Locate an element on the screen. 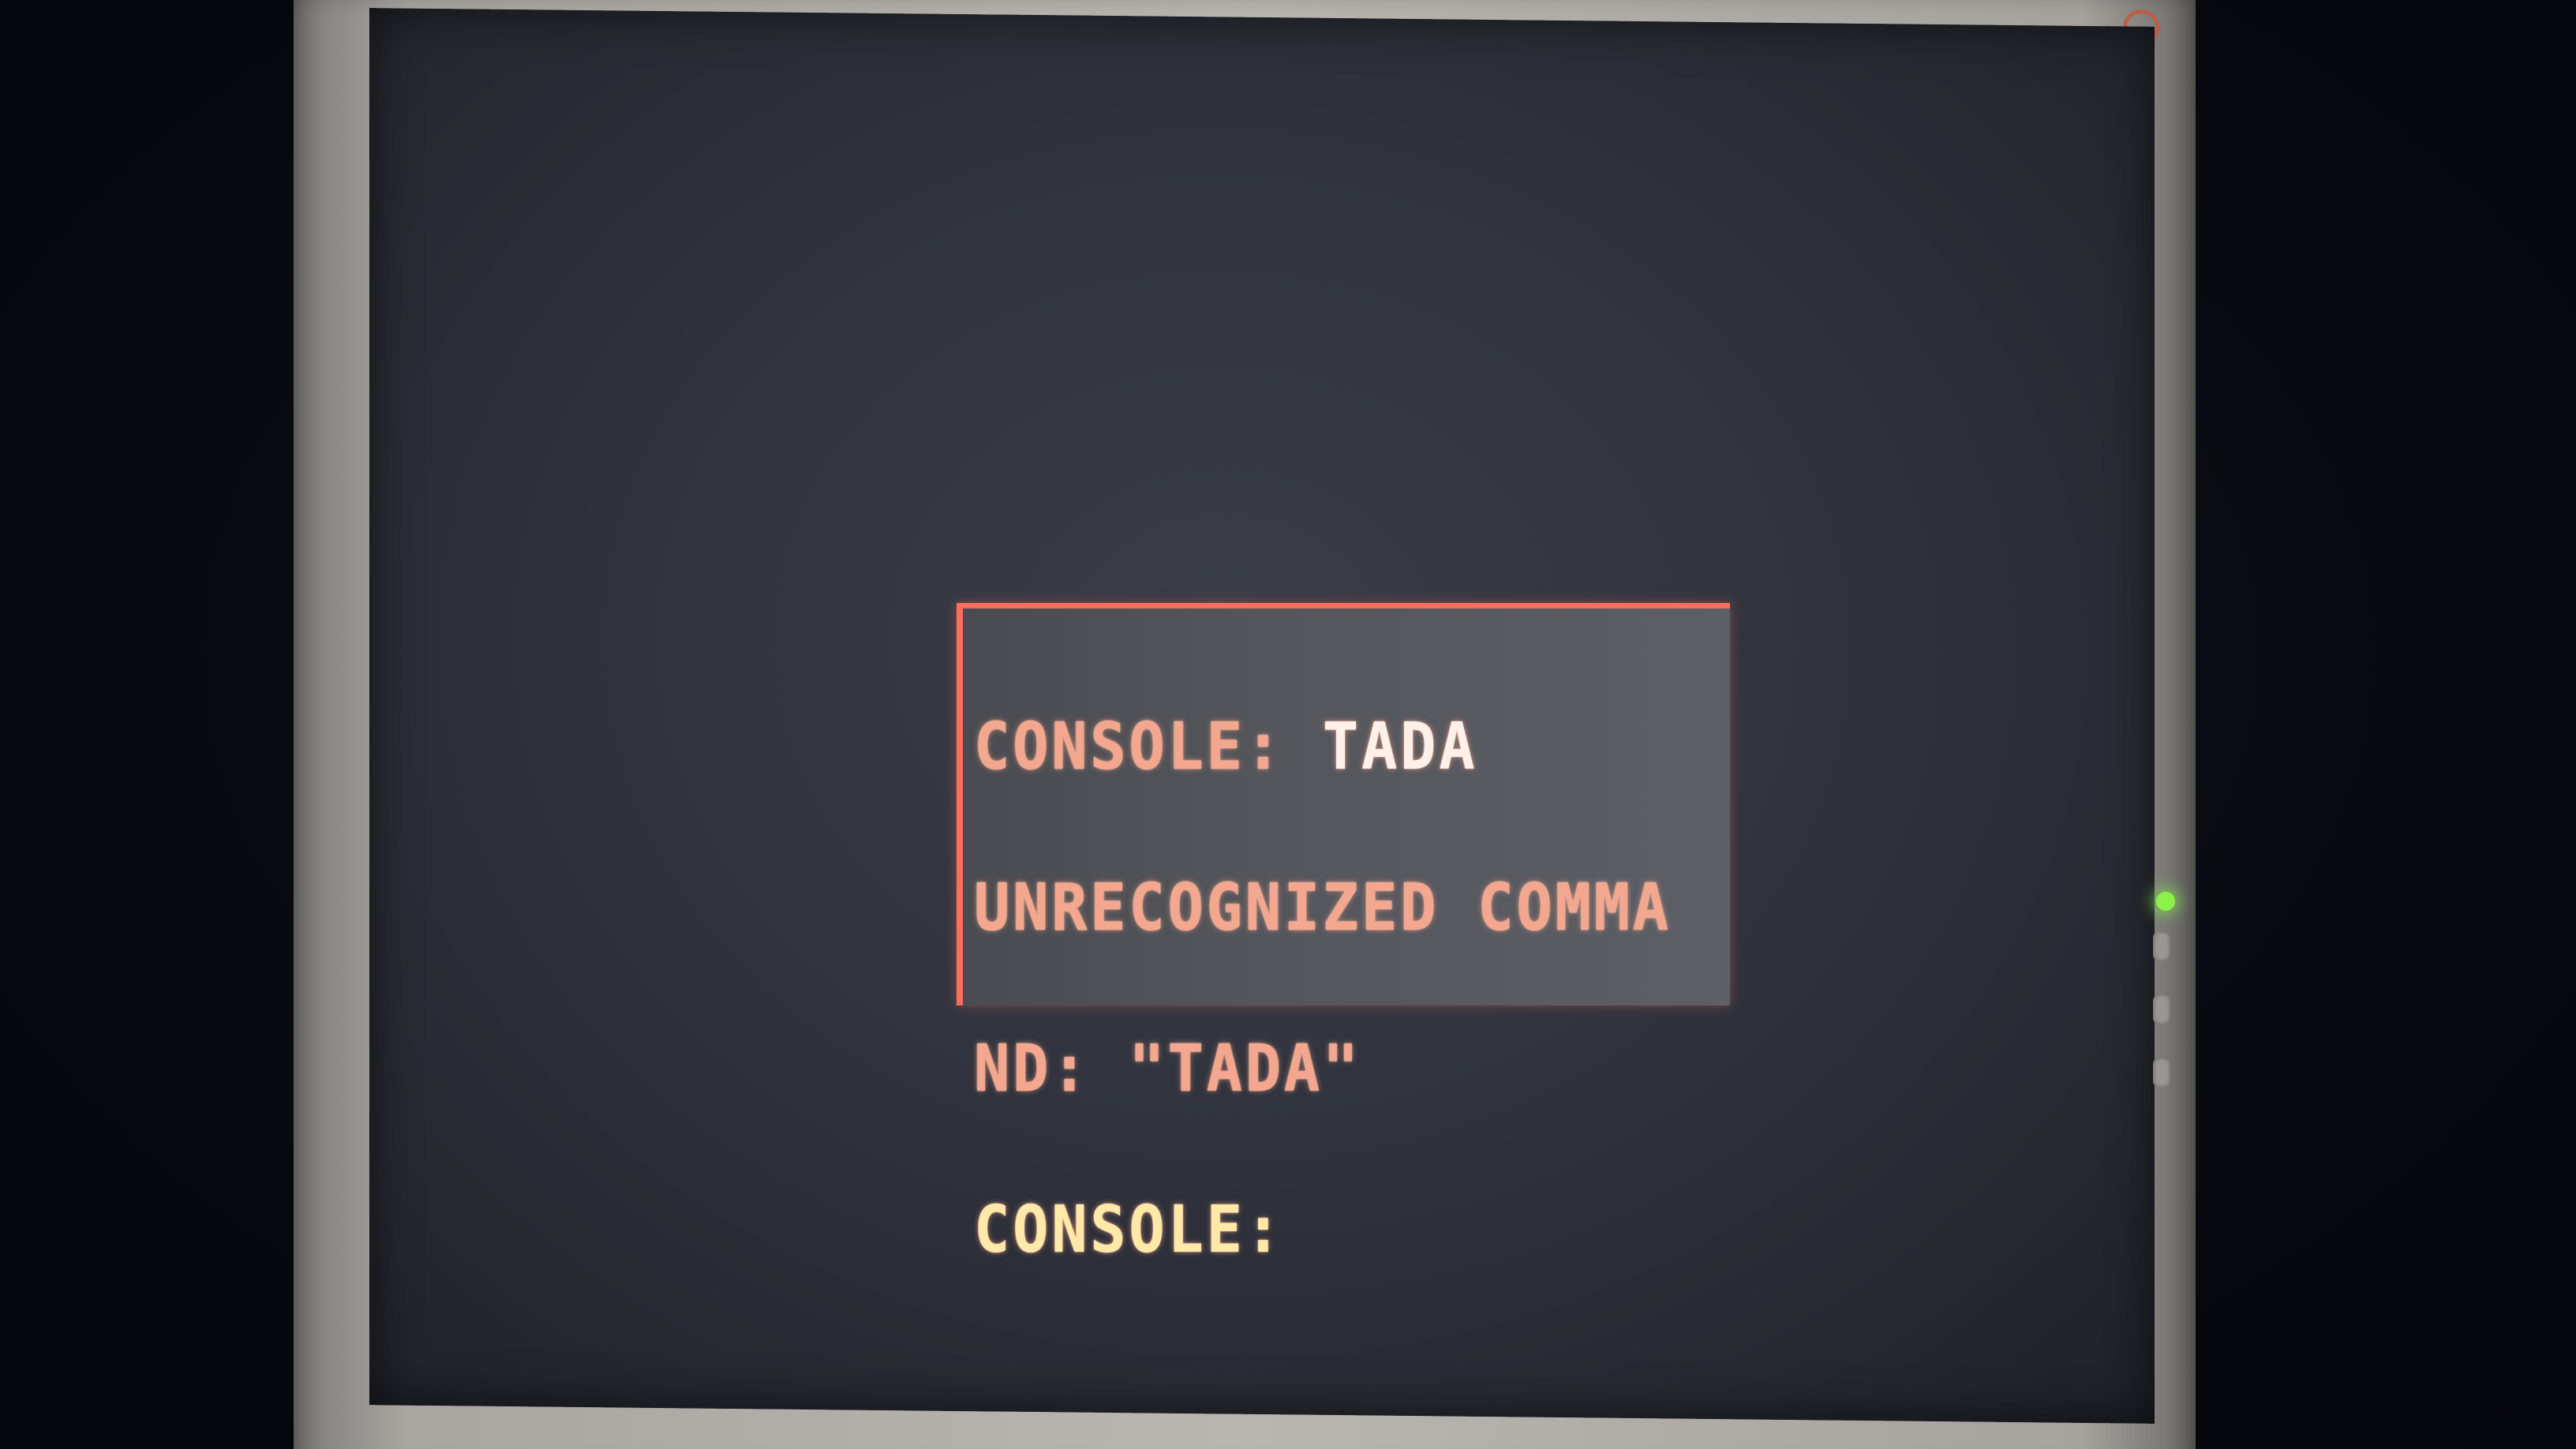 Image resolution: width=2576 pixels, height=1449 pixels. console-typed-command: TADA is located at coordinates (1400, 747).